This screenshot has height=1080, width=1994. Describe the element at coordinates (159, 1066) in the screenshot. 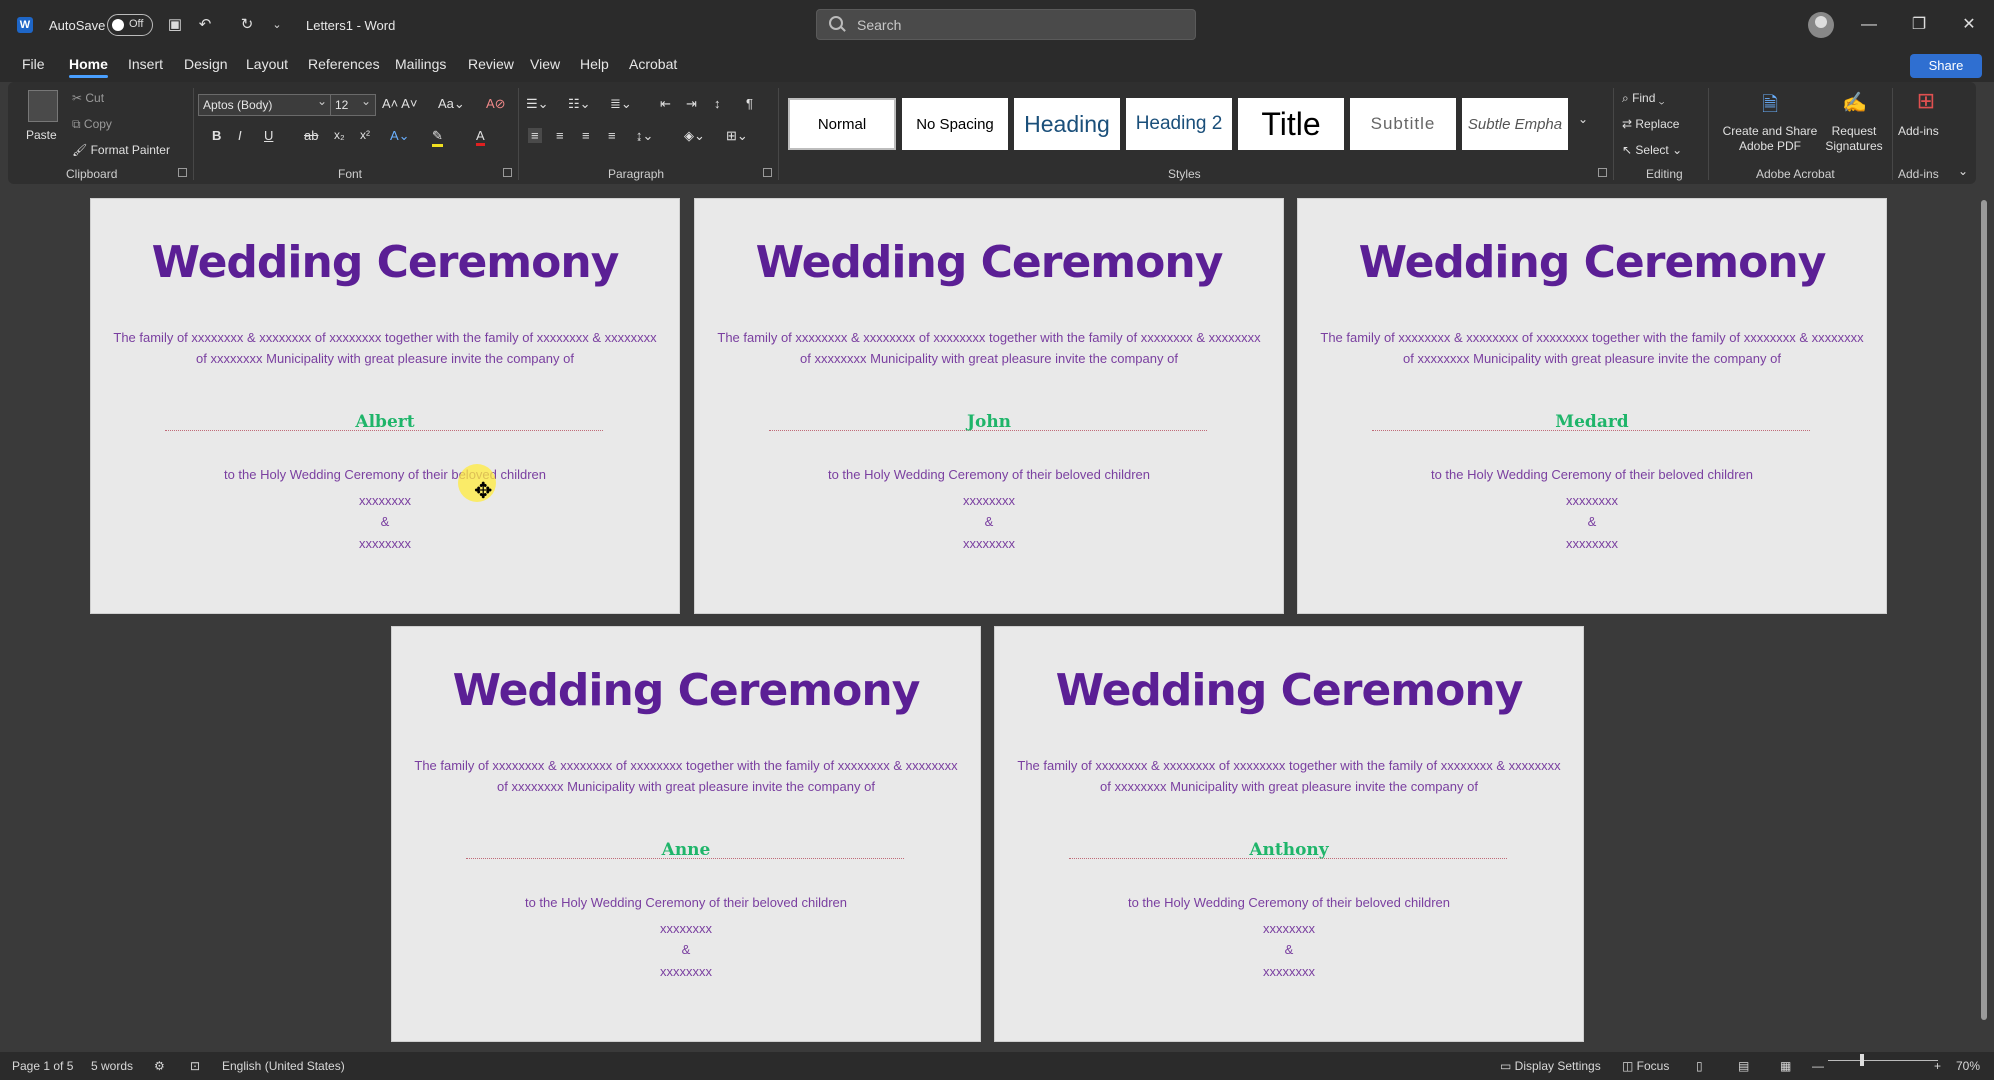

I see `proofing-icon: ⚙` at that location.